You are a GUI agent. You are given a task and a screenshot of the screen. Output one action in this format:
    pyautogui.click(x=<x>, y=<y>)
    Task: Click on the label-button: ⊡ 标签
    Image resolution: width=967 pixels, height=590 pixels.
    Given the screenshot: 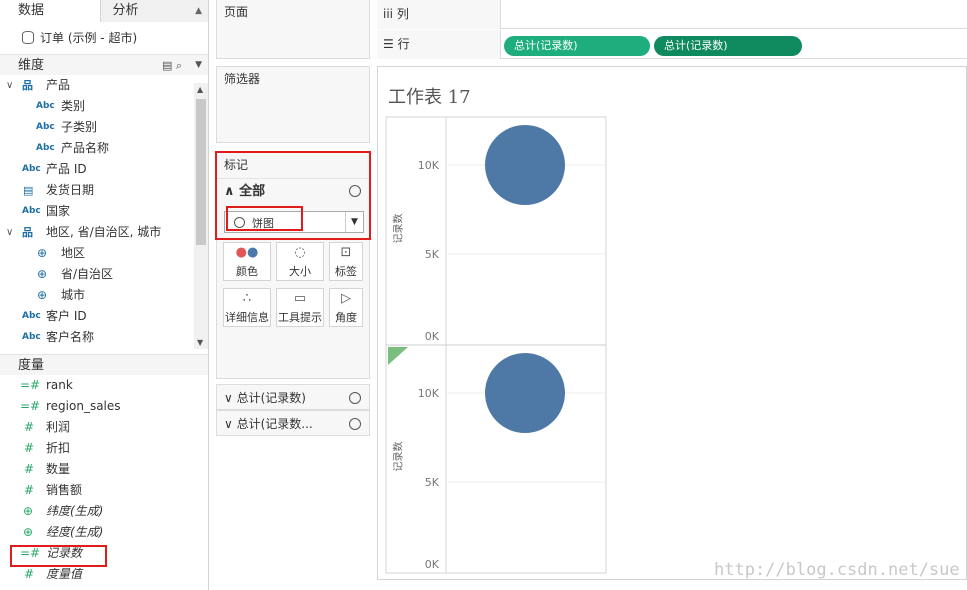 What is the action you would take?
    pyautogui.click(x=346, y=261)
    